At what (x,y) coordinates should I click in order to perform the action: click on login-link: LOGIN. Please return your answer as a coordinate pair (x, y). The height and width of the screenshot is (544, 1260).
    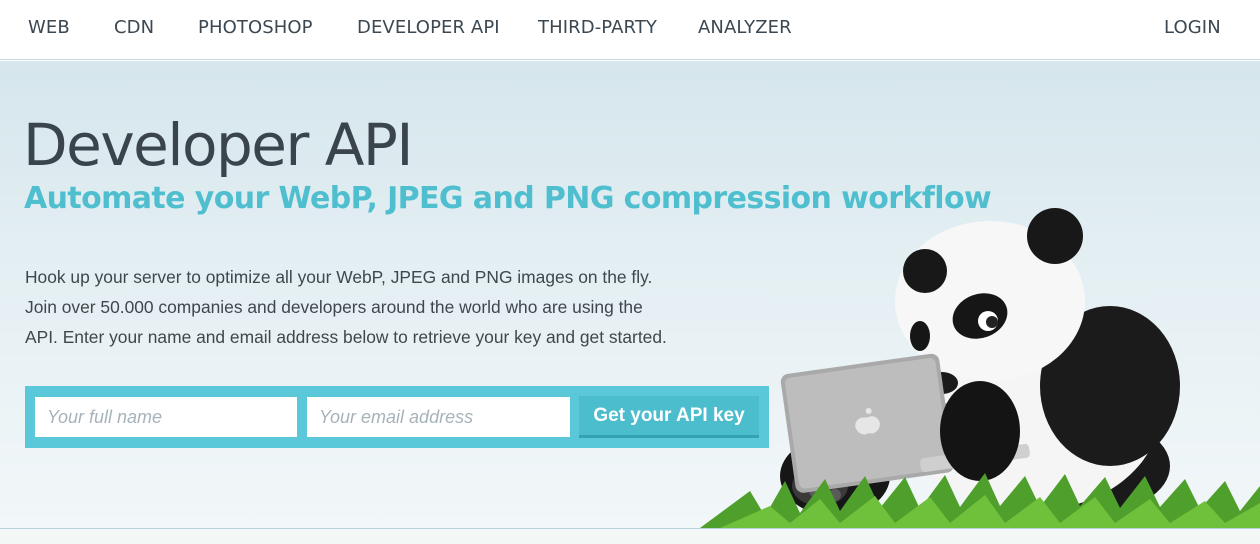
    Looking at the image, I should click on (1192, 30).